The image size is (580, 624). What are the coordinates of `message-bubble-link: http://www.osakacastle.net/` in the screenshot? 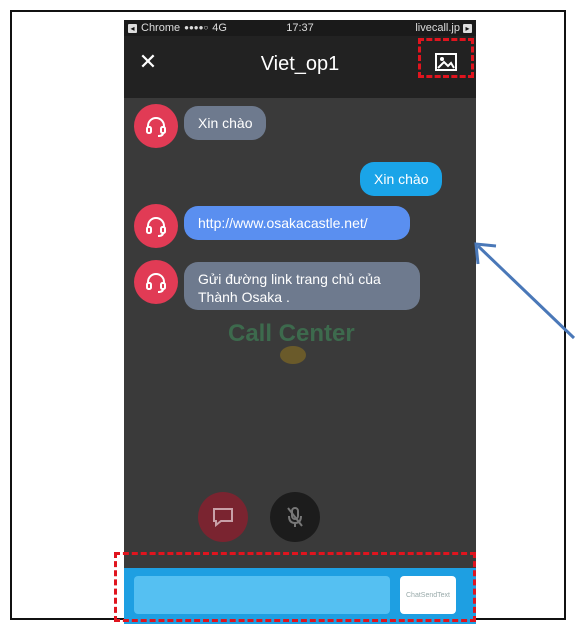 It's located at (297, 223).